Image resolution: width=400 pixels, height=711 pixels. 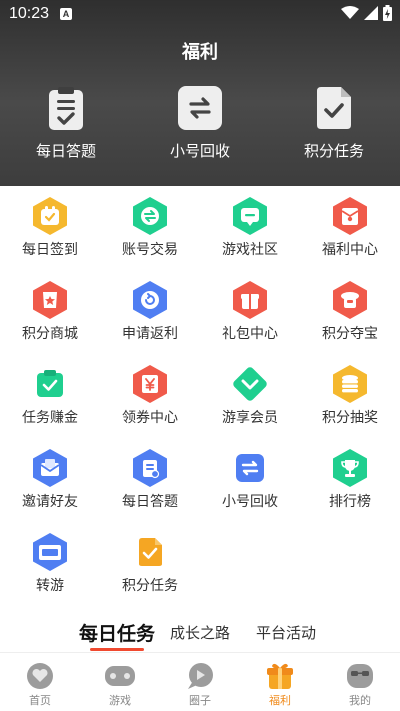 I want to click on quick-points-task: 积分任务, so click(x=334, y=122).